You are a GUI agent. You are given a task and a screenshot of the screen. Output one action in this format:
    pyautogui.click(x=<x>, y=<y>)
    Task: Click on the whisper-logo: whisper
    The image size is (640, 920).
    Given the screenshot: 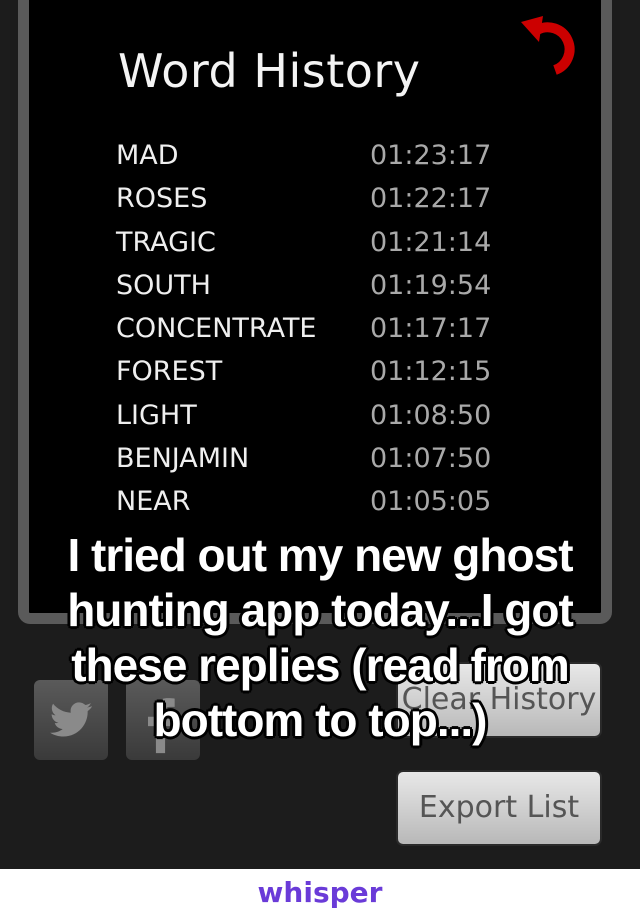 What is the action you would take?
    pyautogui.click(x=320, y=892)
    